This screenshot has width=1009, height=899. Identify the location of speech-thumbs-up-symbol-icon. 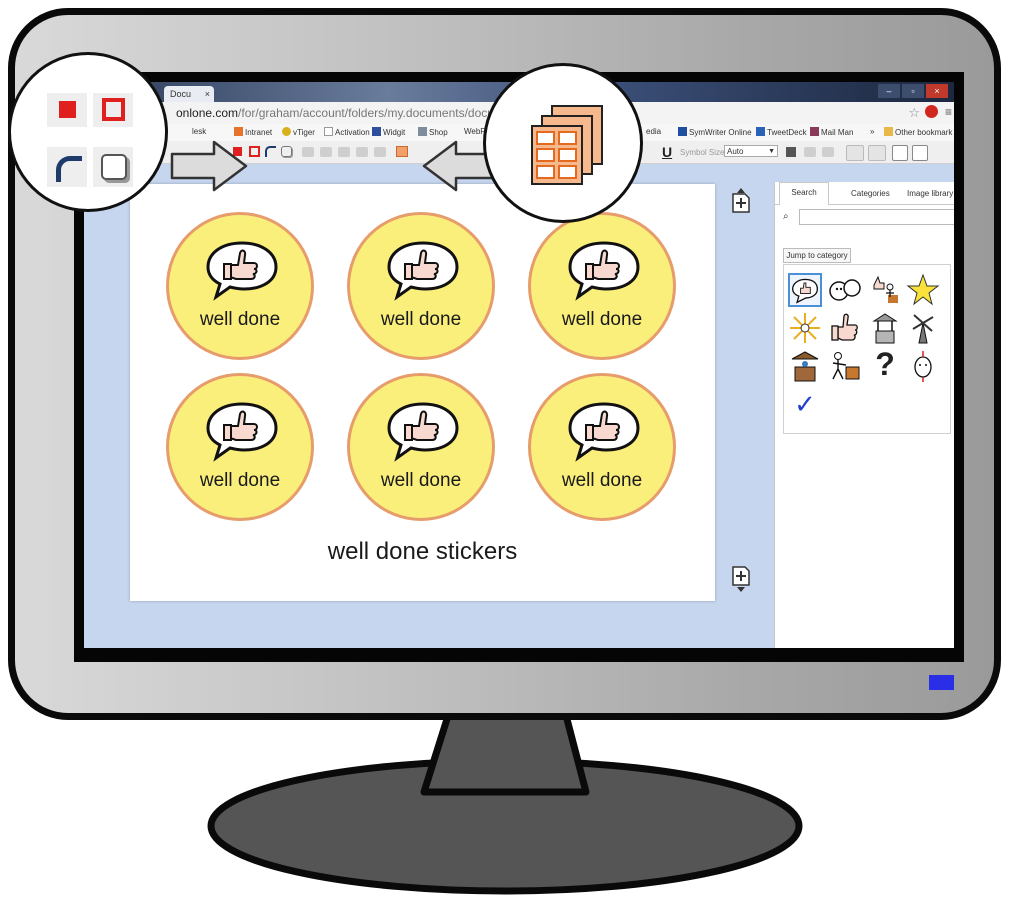
(805, 290).